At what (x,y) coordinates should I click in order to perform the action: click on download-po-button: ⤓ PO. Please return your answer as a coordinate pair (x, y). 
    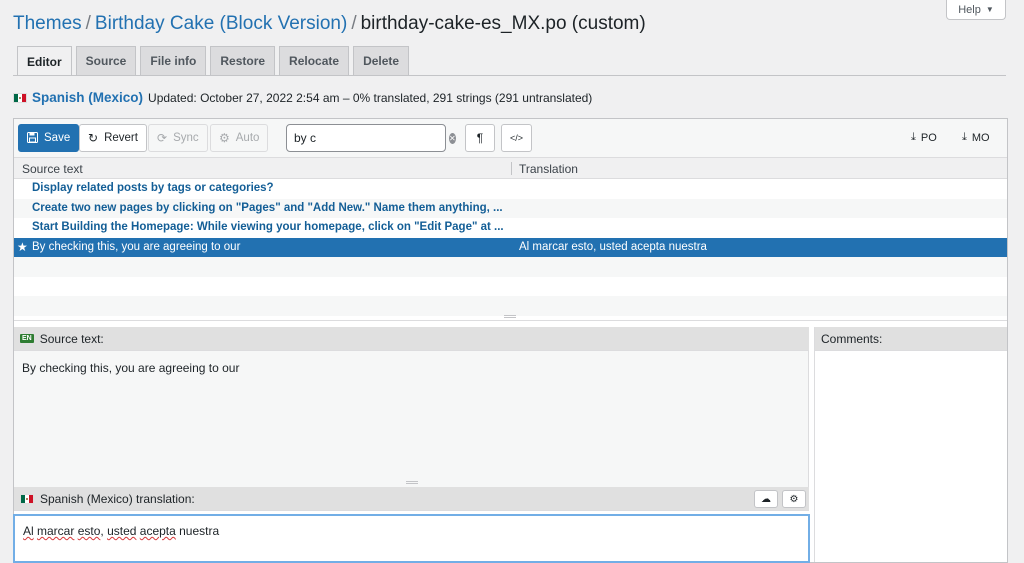
    Looking at the image, I should click on (924, 137).